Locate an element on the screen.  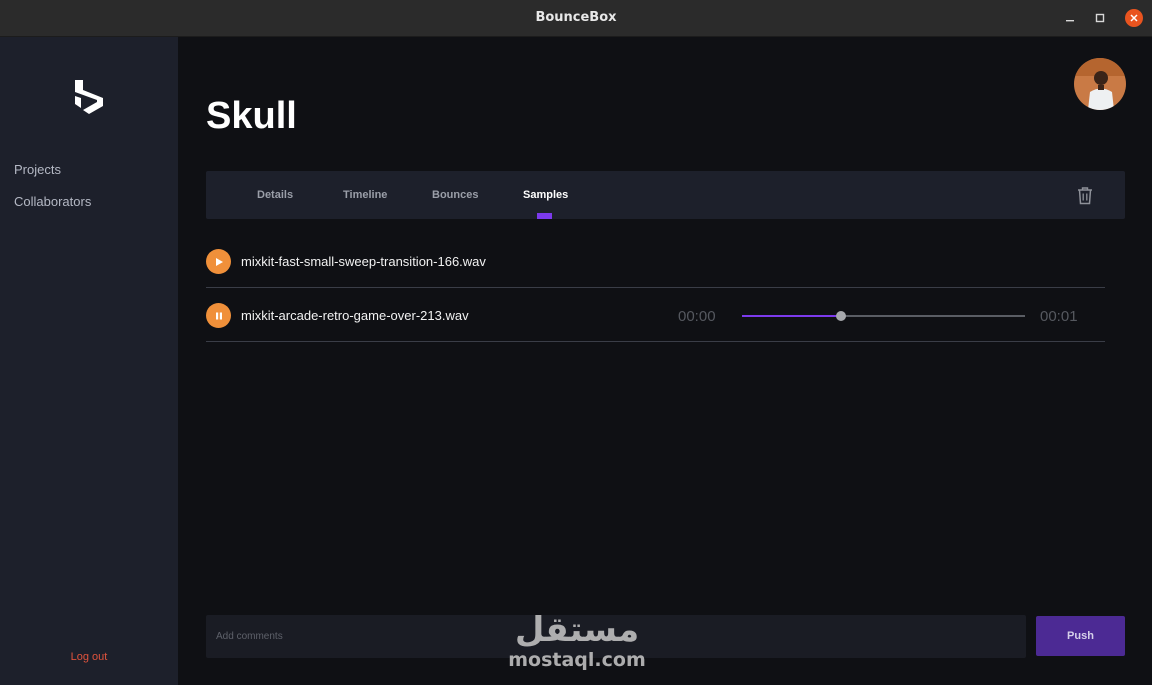
user-avatar-icon is located at coordinates (1100, 84).